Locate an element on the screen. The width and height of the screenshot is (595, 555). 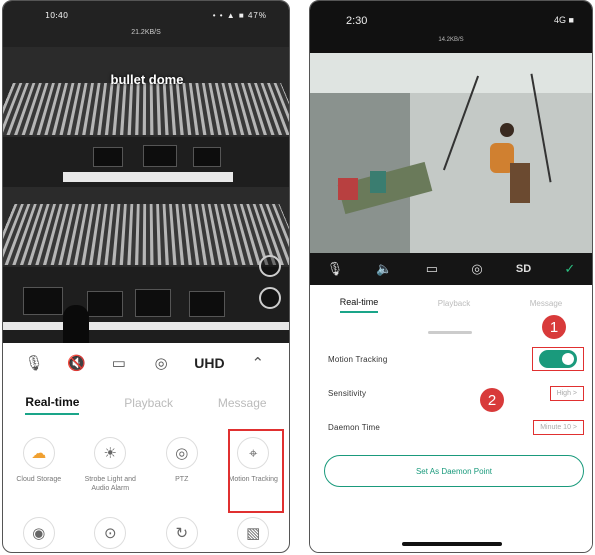
sheet-handle is located at coordinates (450, 332).